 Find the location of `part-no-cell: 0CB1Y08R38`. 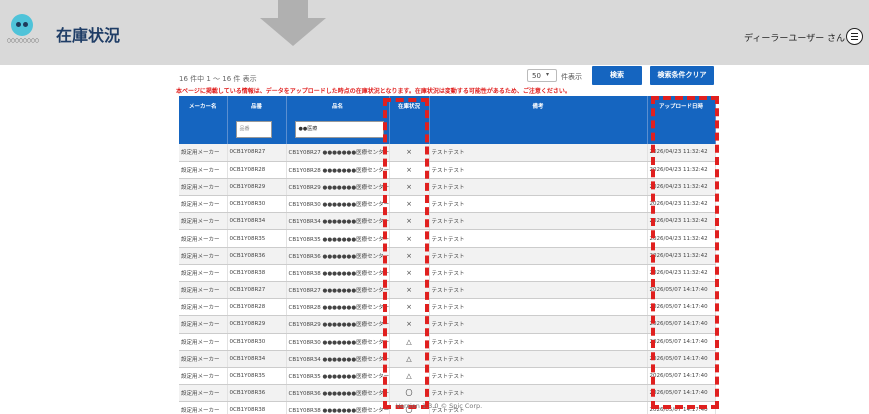

part-no-cell: 0CB1Y08R38 is located at coordinates (257, 407).